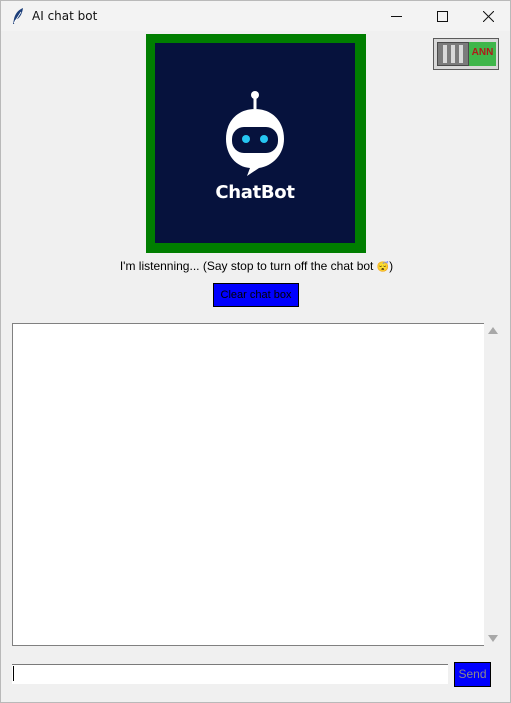 The image size is (511, 703). I want to click on sleeping-face-icon: 😴, so click(383, 267).